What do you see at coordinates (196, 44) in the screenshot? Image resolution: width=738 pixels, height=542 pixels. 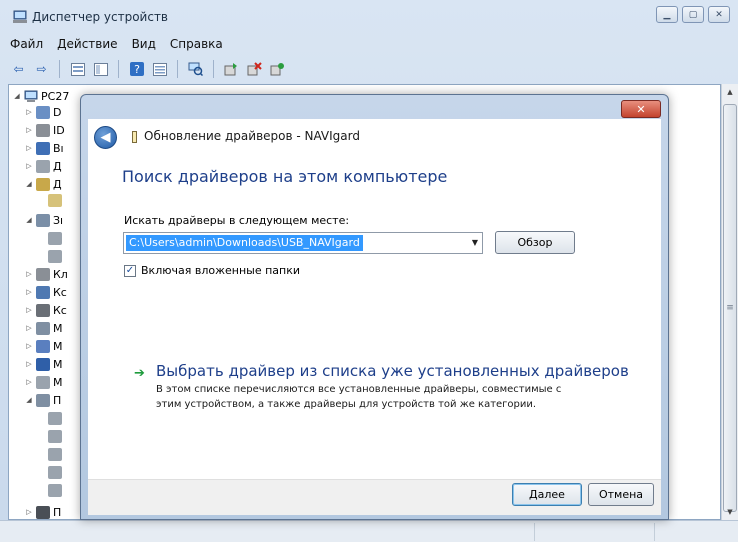 I see `menu-help: Справка` at bounding box center [196, 44].